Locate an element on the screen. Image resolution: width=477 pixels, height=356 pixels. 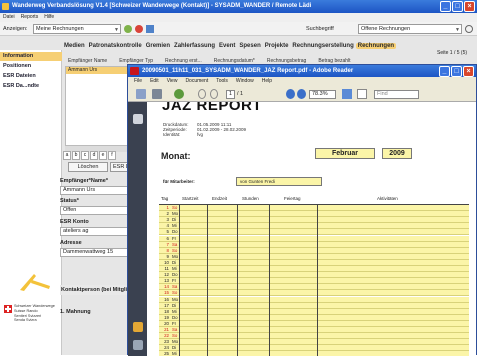
prev-page-icon is located at coordinates (202, 94).